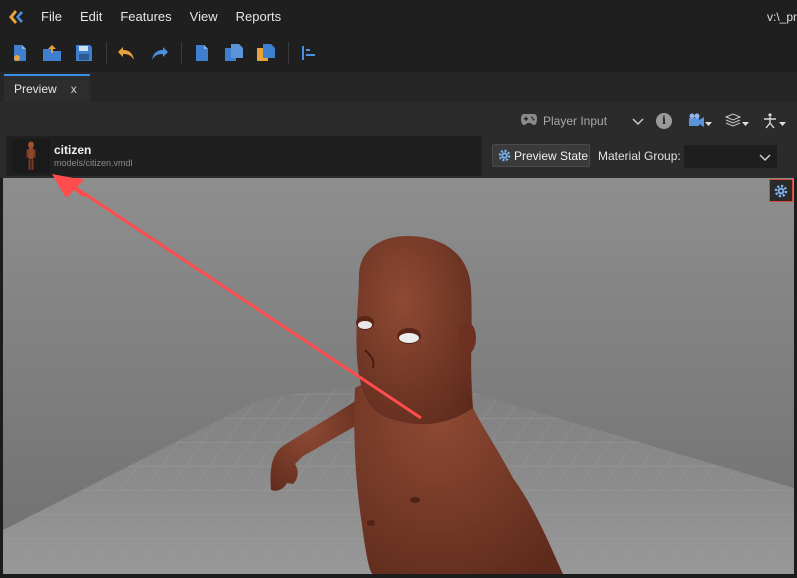 This screenshot has width=797, height=578. Describe the element at coordinates (91, 17) in the screenshot. I see `menu-edit: Edit` at that location.